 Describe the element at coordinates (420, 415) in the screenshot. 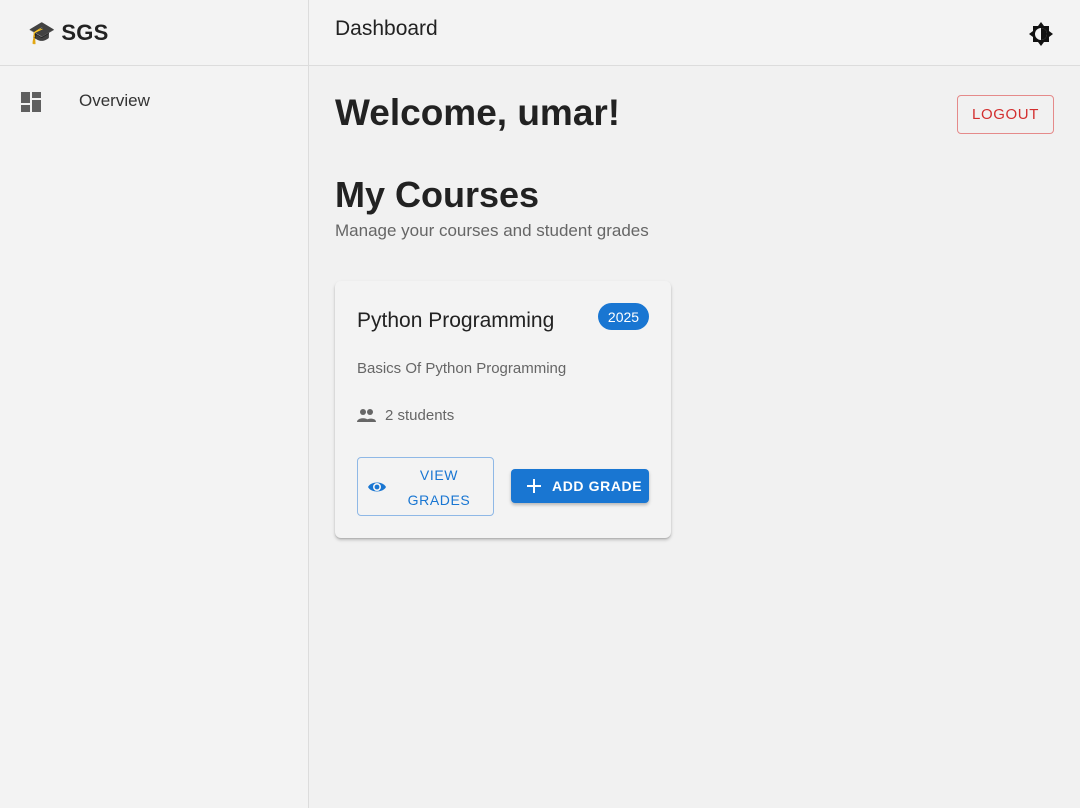

I see `student-count: 2 students` at that location.